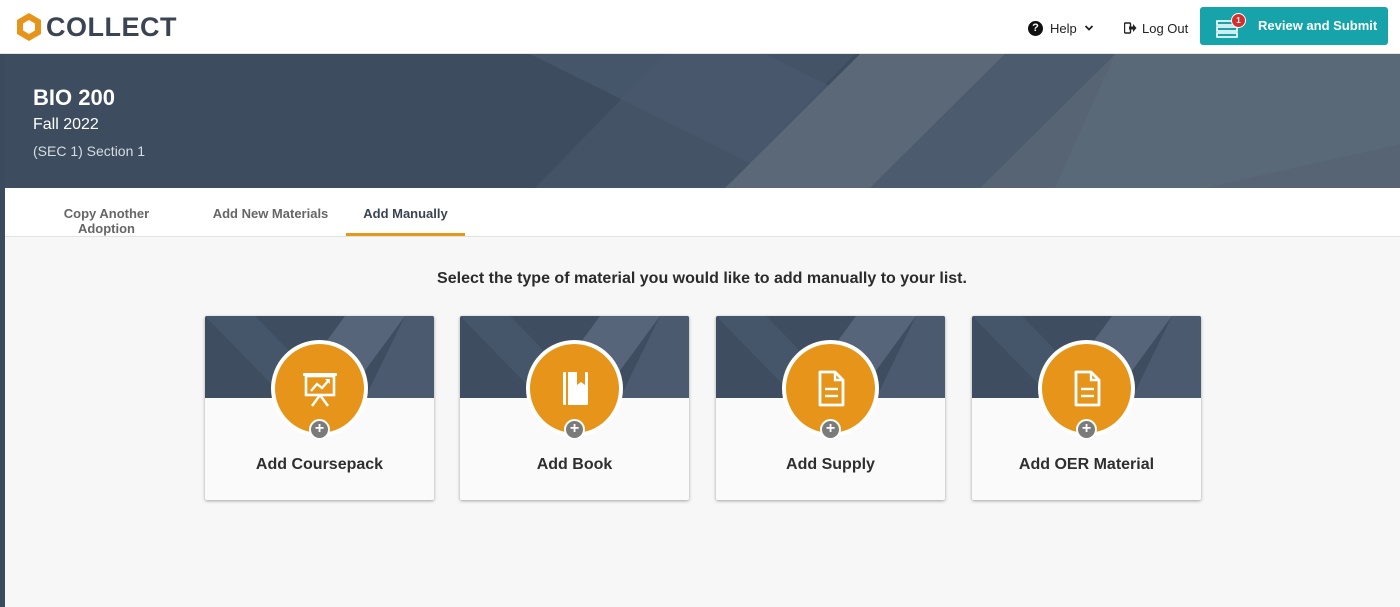  What do you see at coordinates (1035, 28) in the screenshot?
I see `question-circle-icon: ?` at bounding box center [1035, 28].